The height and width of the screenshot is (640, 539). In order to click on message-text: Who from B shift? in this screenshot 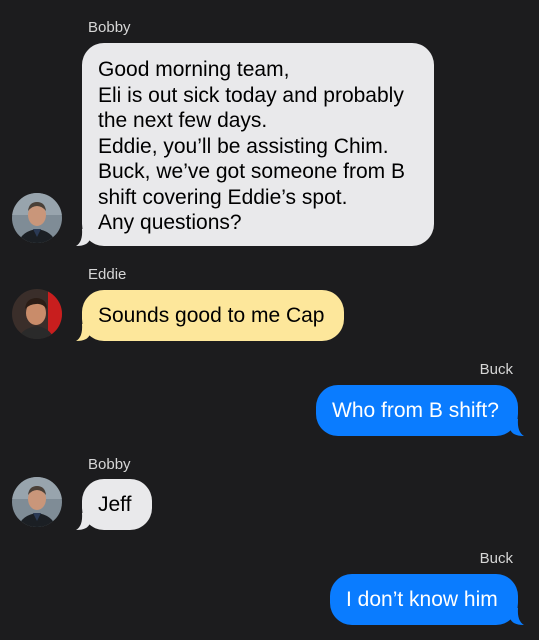, I will do `click(415, 410)`.